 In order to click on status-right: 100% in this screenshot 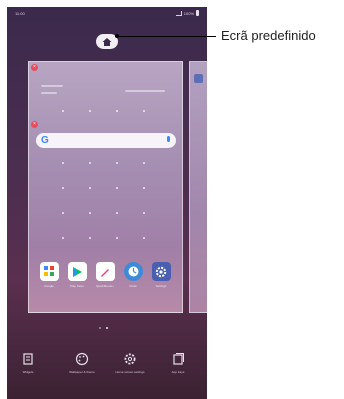, I will do `click(187, 13)`.